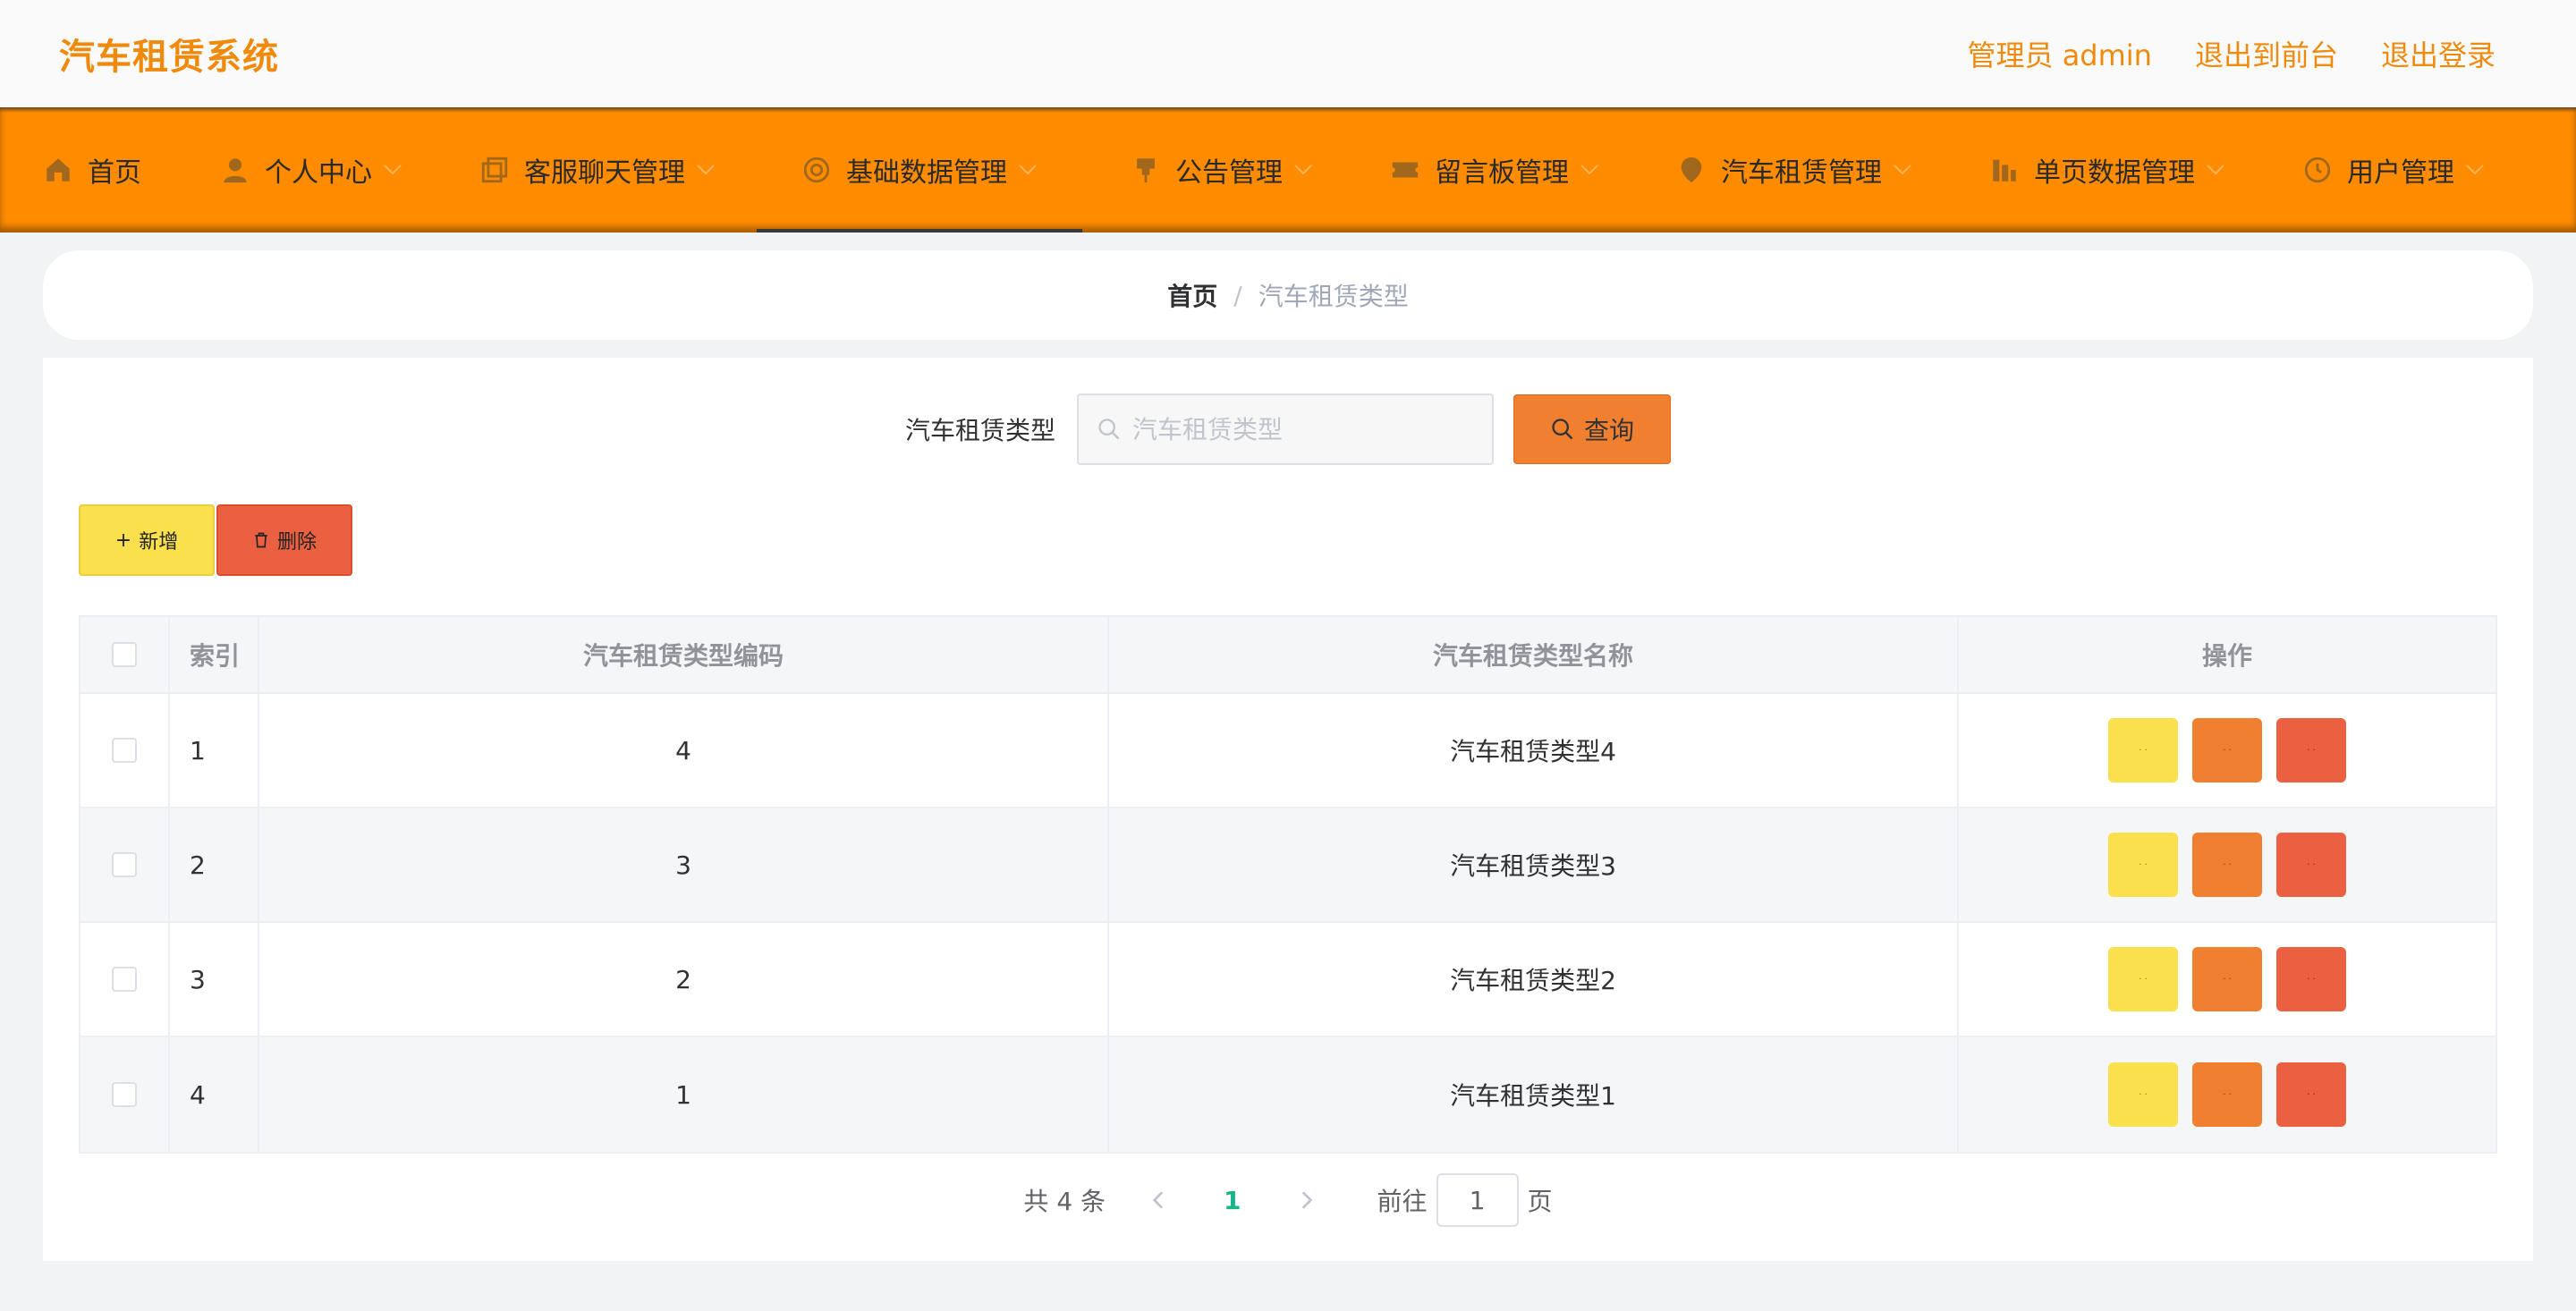 Image resolution: width=2576 pixels, height=1311 pixels. Describe the element at coordinates (979, 430) in the screenshot. I see `search-label: 汽车租赁类型` at that location.